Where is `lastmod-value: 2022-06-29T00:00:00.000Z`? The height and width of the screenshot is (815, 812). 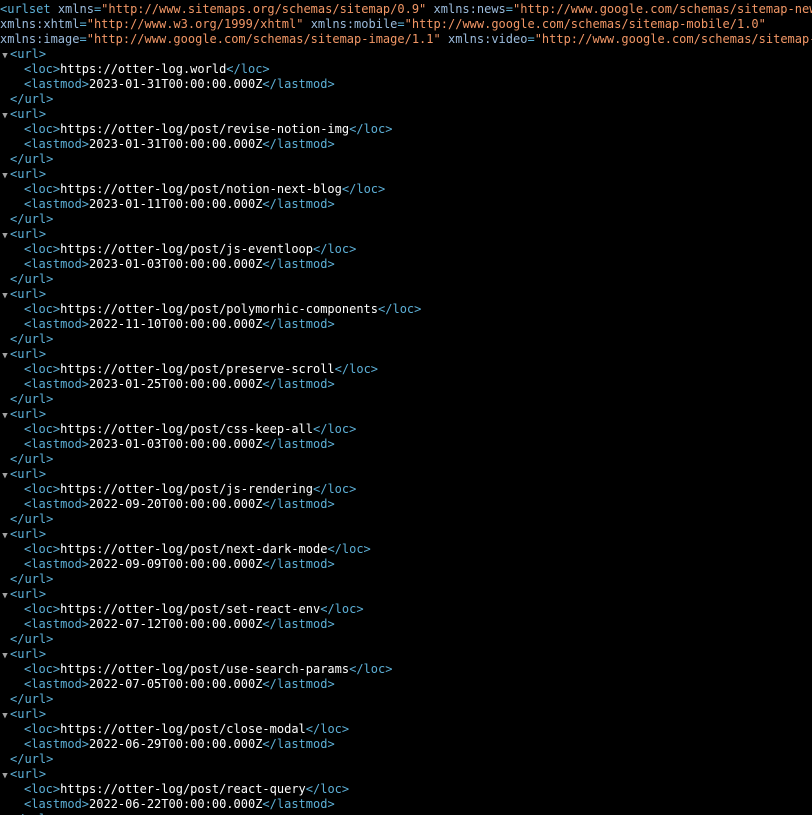 lastmod-value: 2022-06-29T00:00:00.000Z is located at coordinates (176, 744).